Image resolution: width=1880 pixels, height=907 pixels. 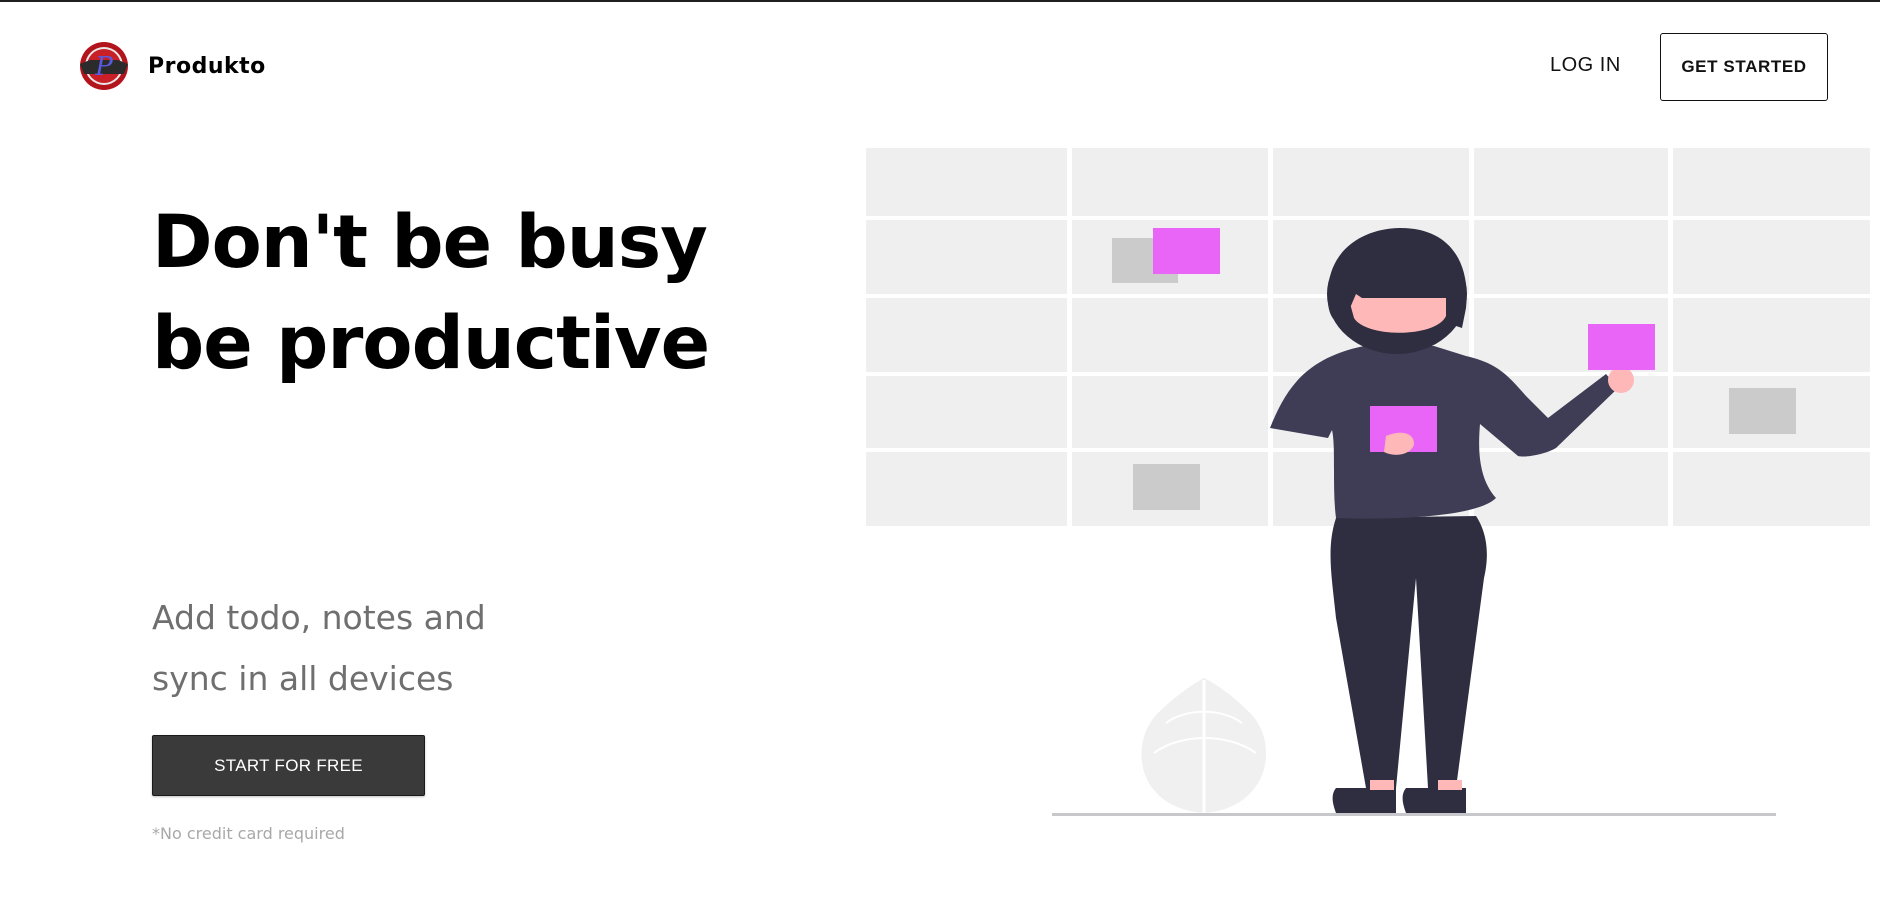 I want to click on brand-link: P Produkto, so click(x=172, y=66).